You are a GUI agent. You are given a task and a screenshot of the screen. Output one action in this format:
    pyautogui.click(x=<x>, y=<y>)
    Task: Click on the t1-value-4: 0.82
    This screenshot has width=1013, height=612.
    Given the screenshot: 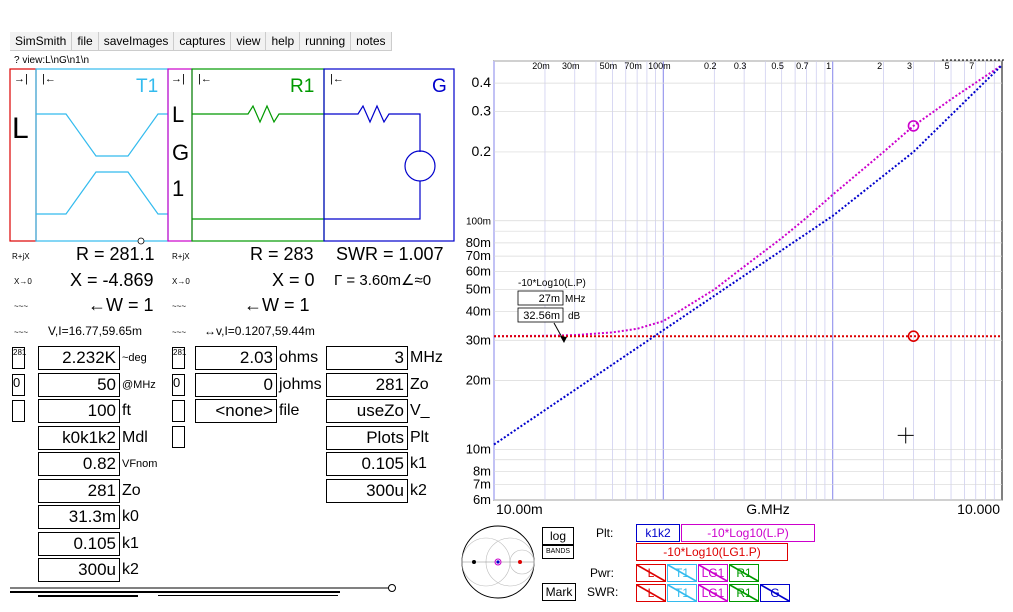 What is the action you would take?
    pyautogui.click(x=79, y=464)
    